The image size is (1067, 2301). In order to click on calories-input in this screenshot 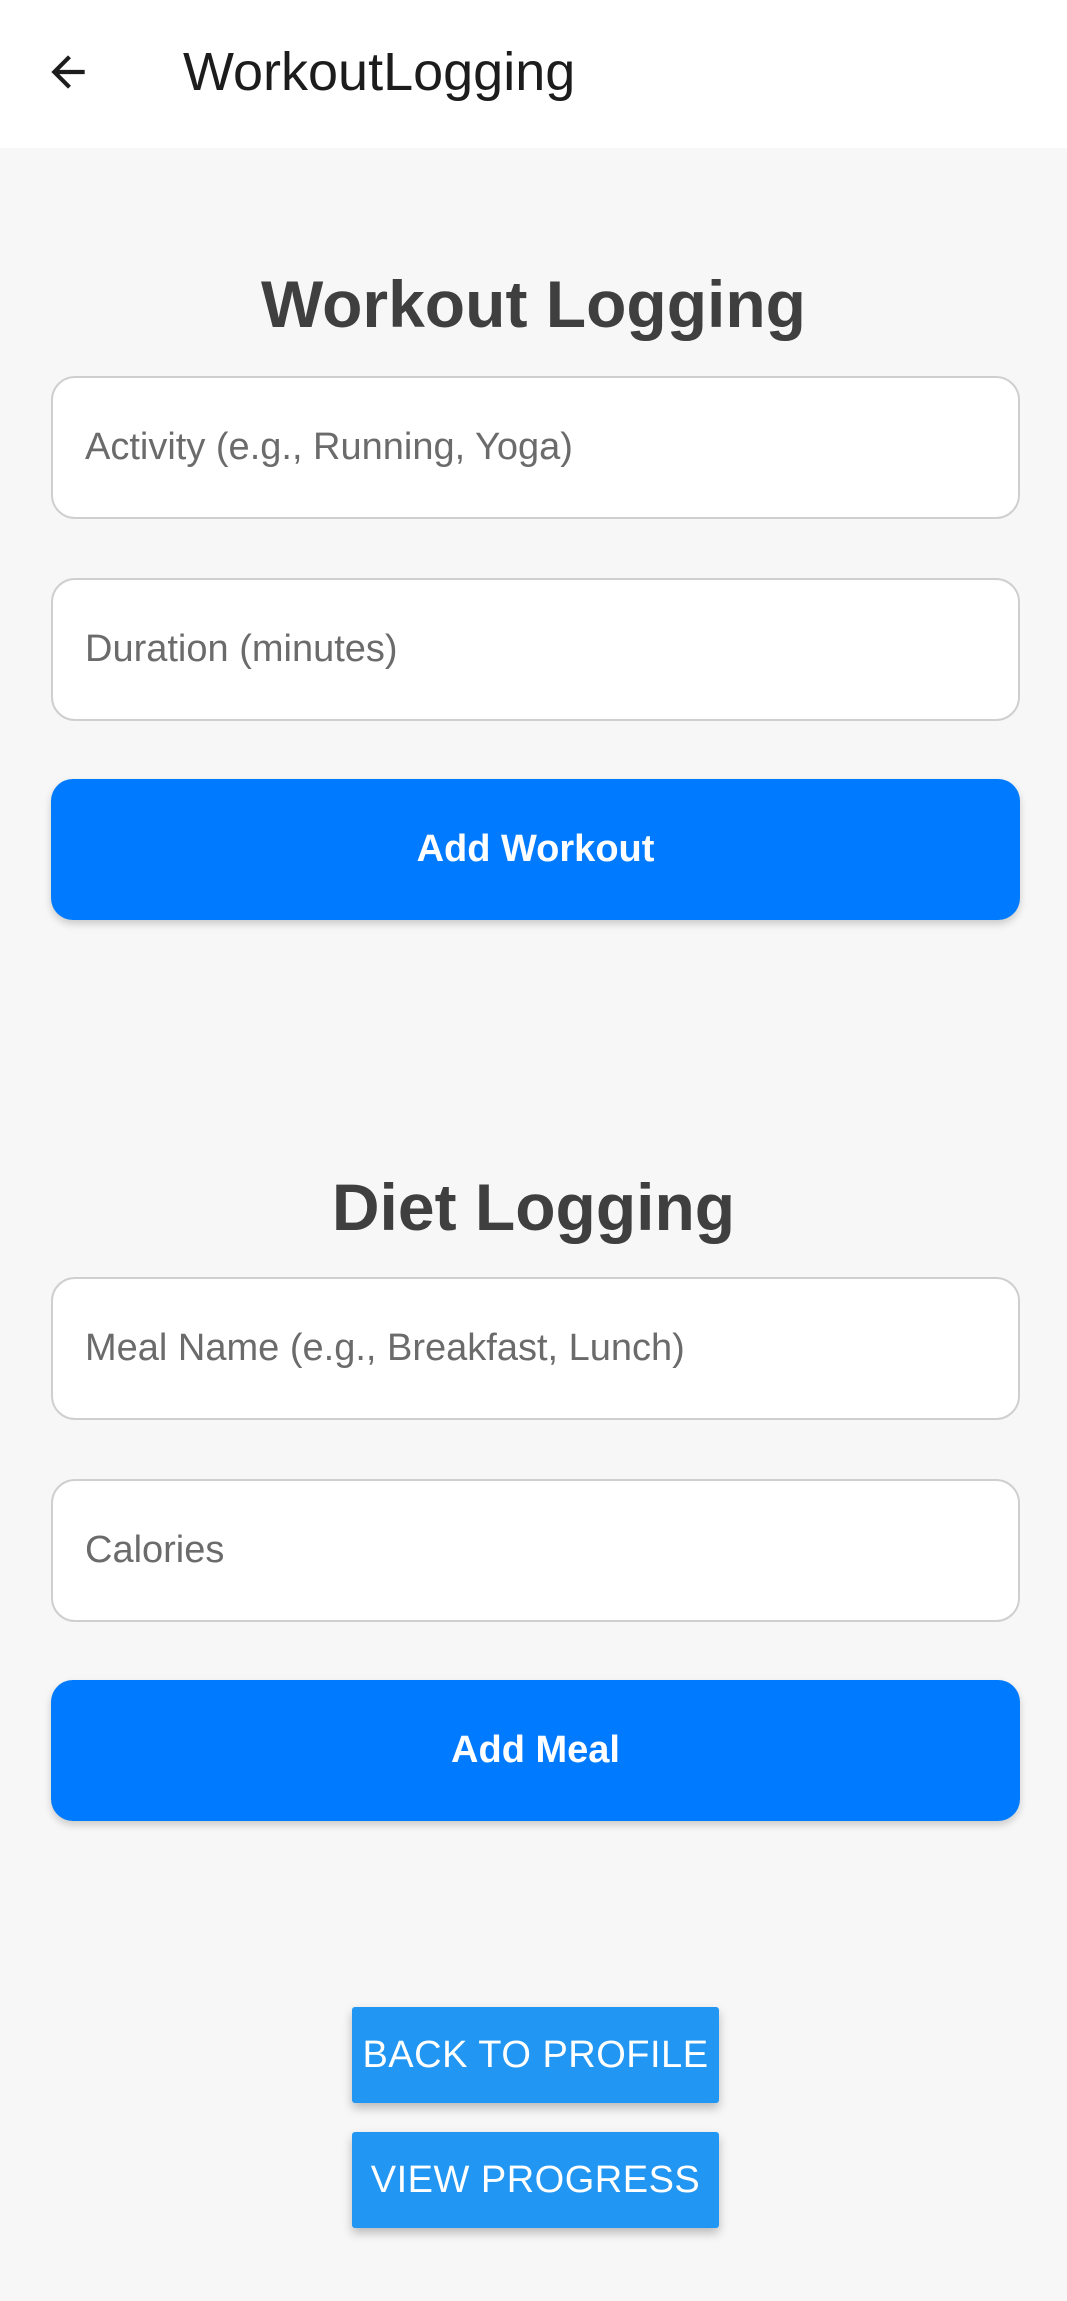, I will do `click(535, 1550)`.